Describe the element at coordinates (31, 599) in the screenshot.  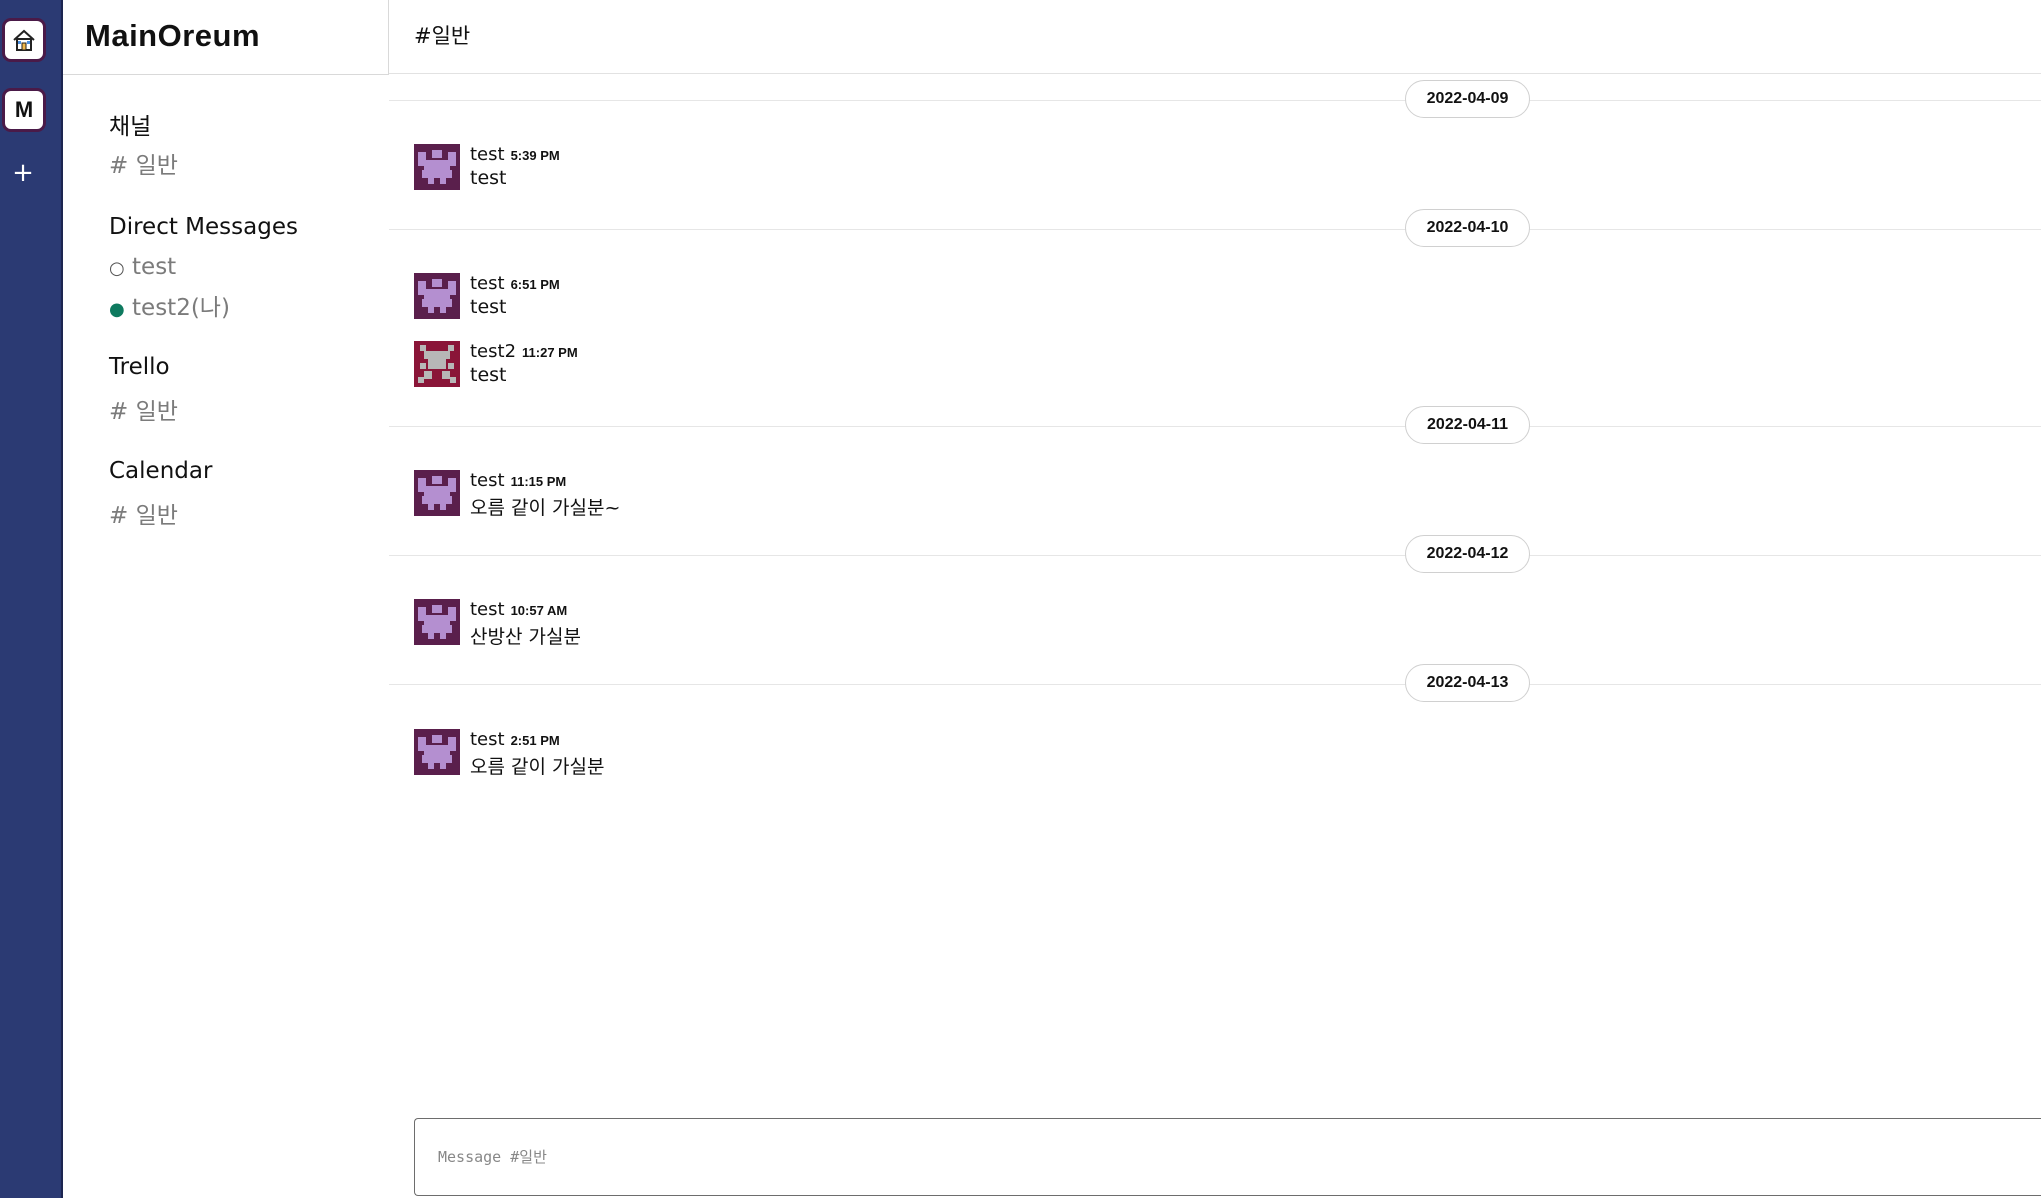
I see `workspace-rail: M +` at that location.